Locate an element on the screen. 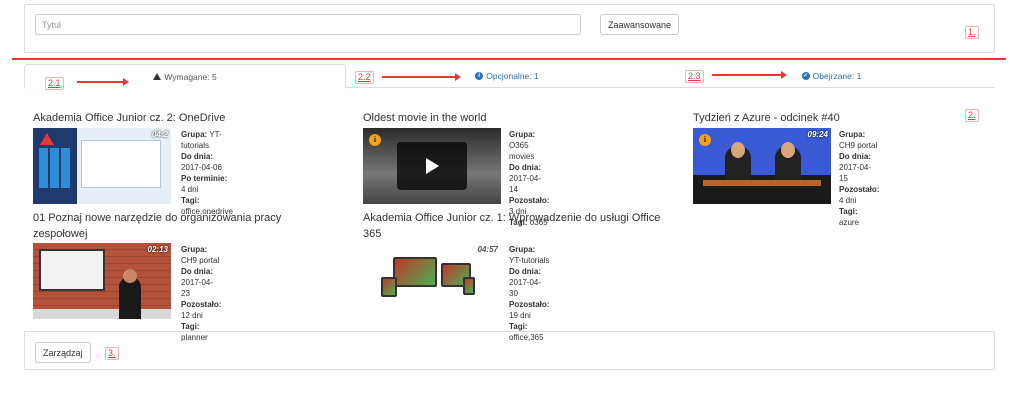  video-duration: 04:57 is located at coordinates (487, 249).